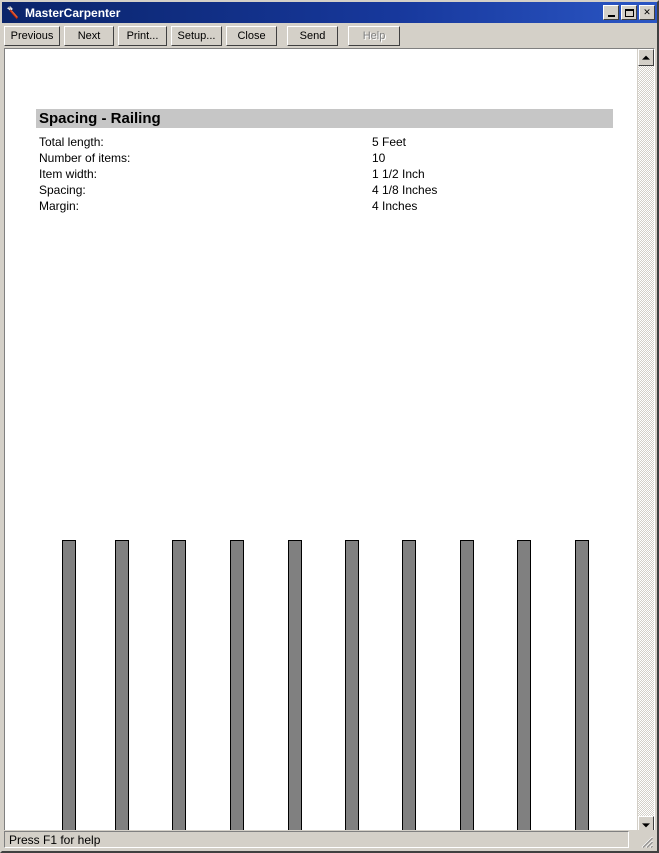 This screenshot has width=659, height=853. Describe the element at coordinates (646, 841) in the screenshot. I see `resize-grip-icon` at that location.